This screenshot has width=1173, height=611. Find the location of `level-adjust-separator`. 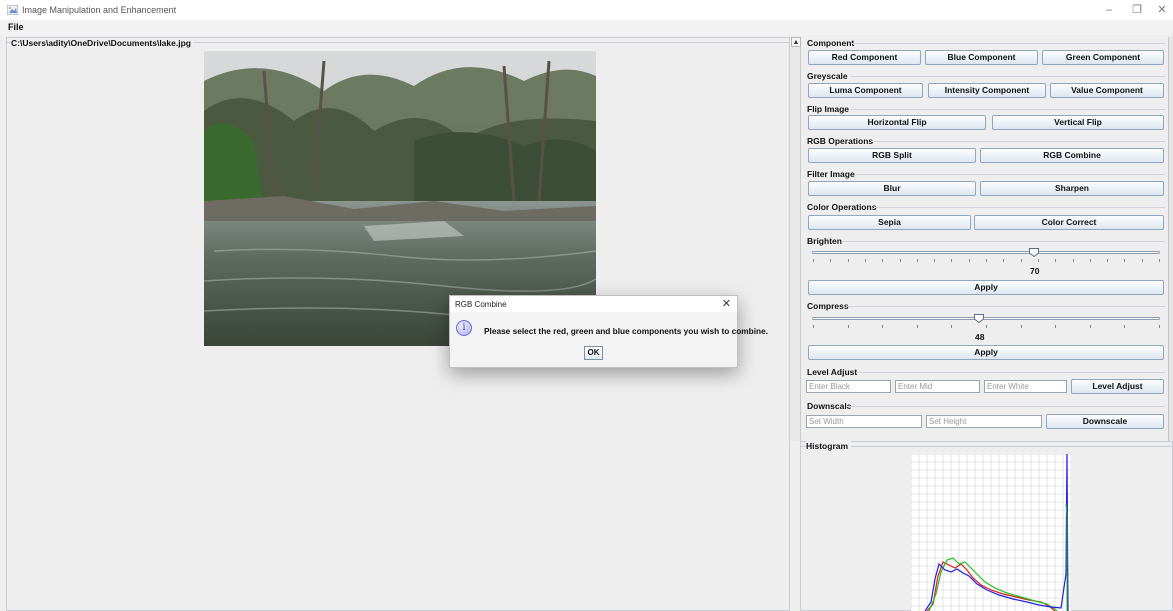

level-adjust-separator is located at coordinates (1010, 372).